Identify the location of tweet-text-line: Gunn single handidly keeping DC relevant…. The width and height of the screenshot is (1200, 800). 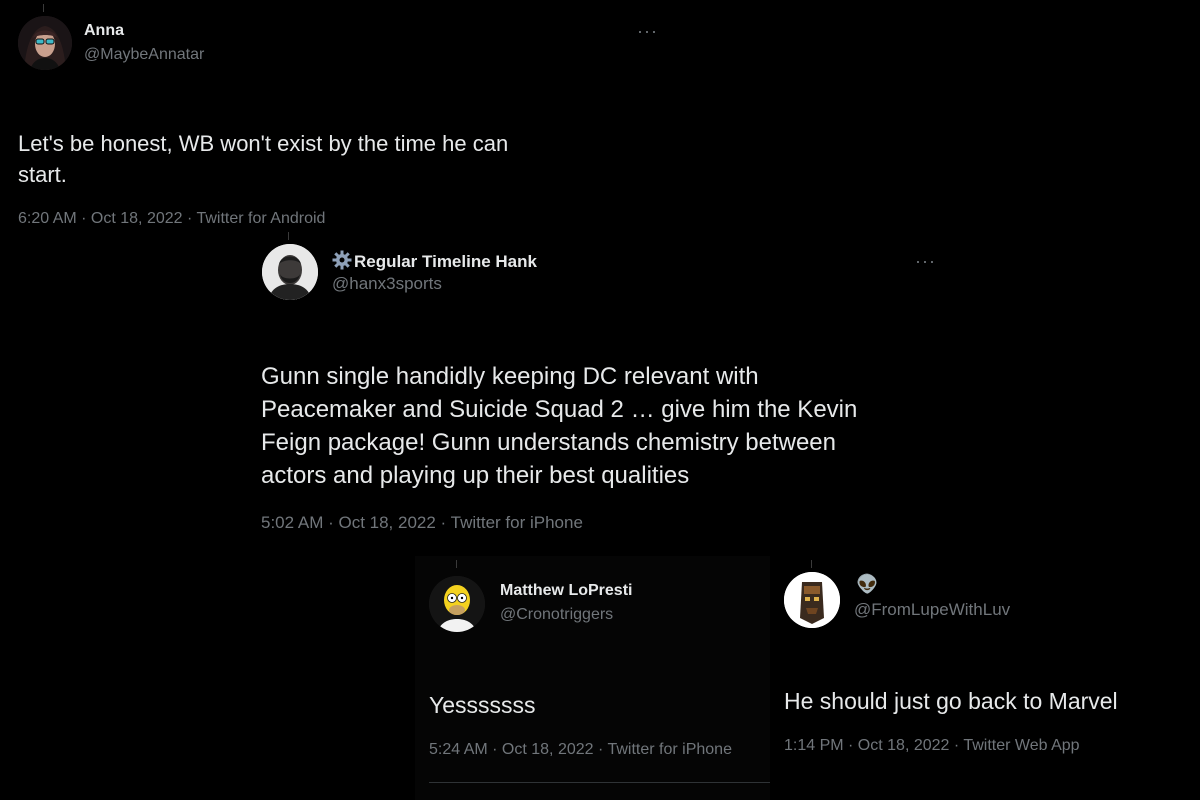
(510, 376).